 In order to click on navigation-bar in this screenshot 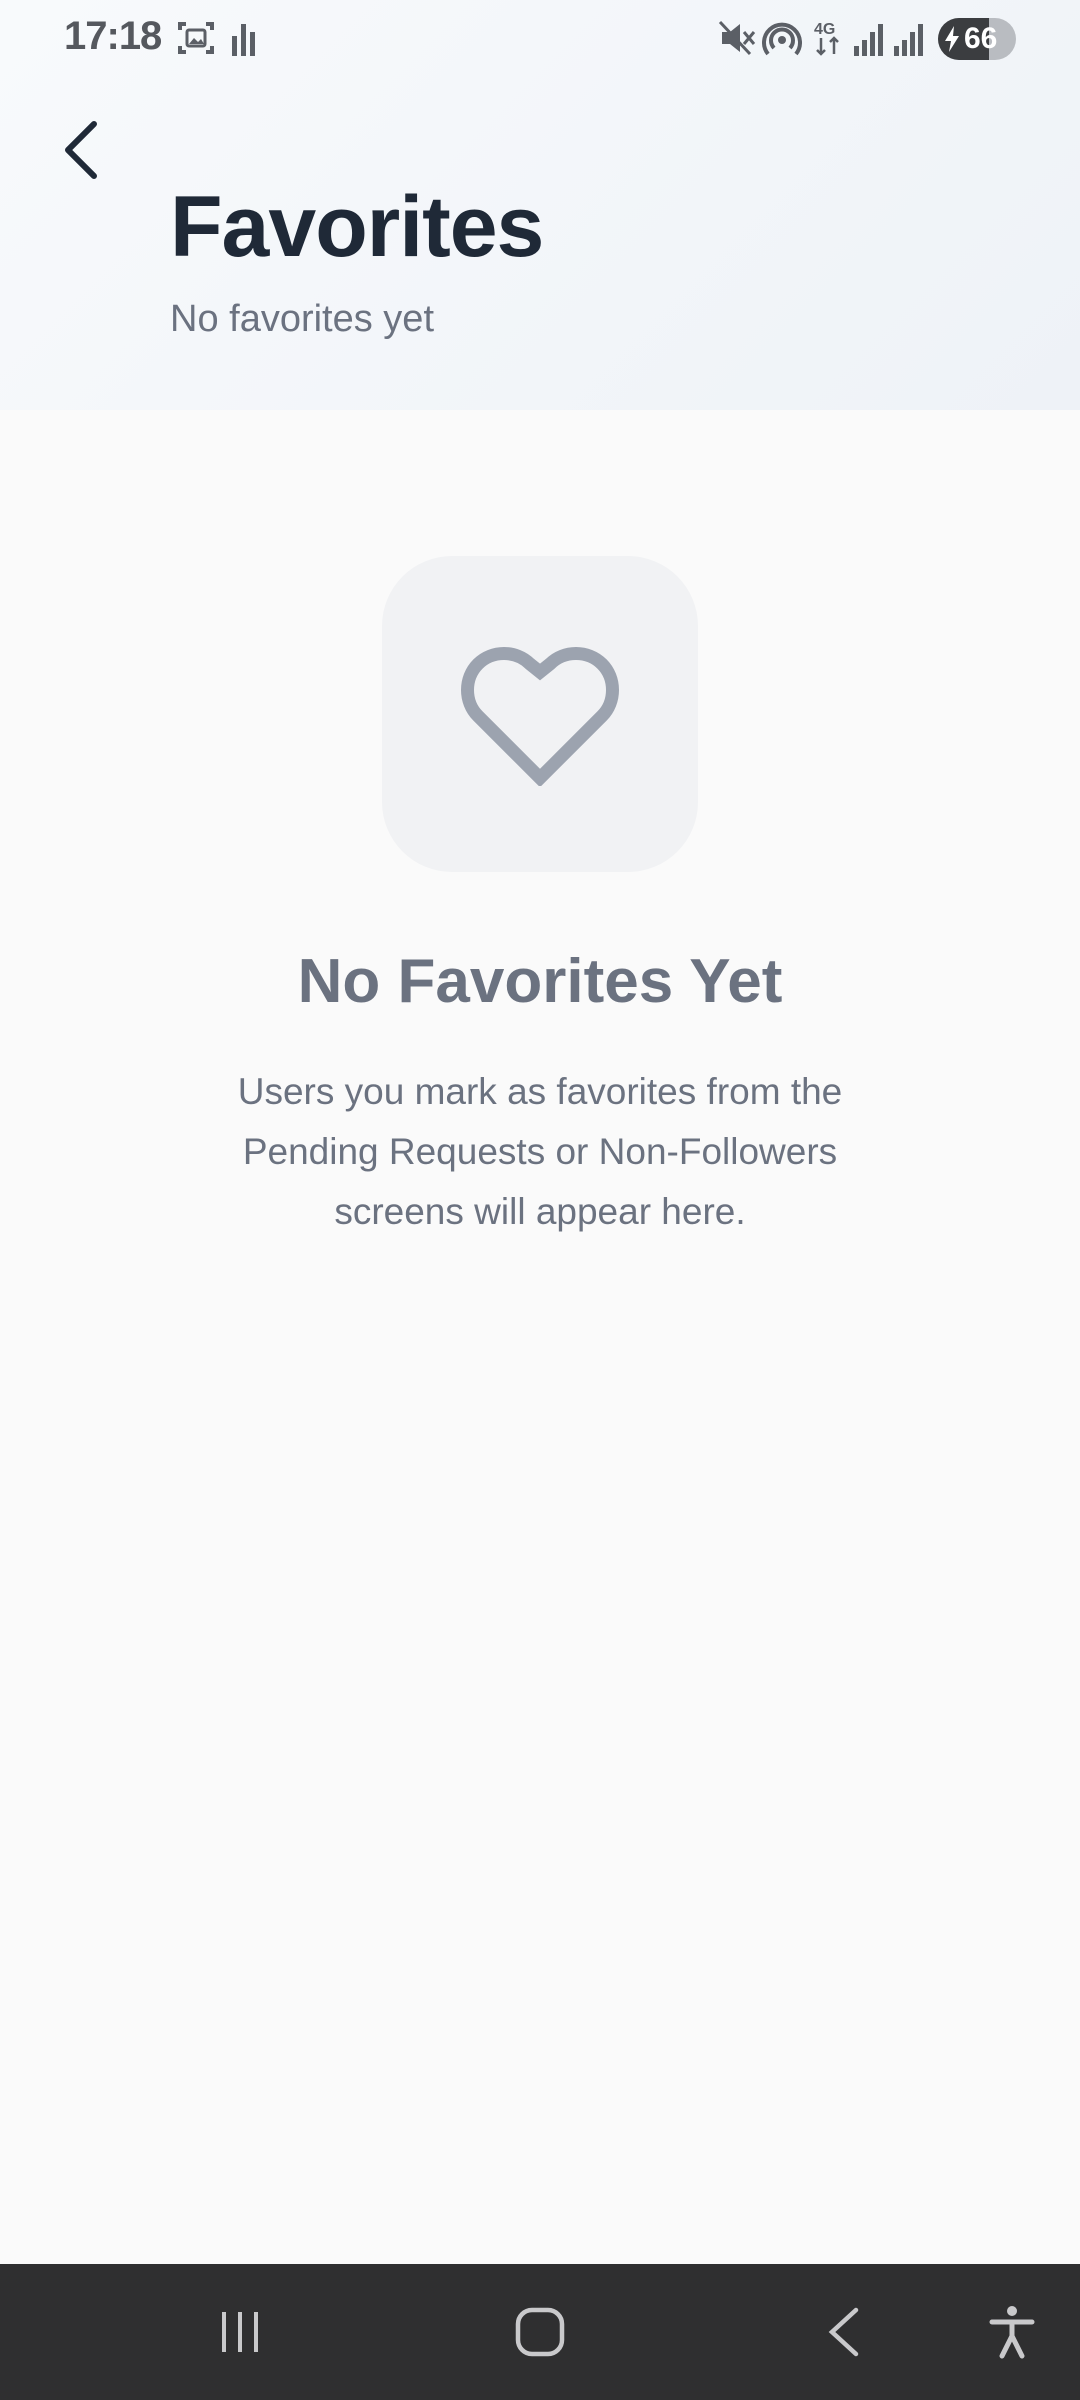, I will do `click(540, 2332)`.